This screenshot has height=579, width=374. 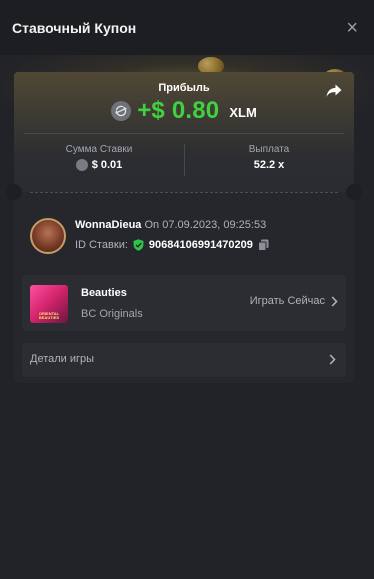 What do you see at coordinates (178, 110) in the screenshot?
I see `profit-amount: +$ 0.80` at bounding box center [178, 110].